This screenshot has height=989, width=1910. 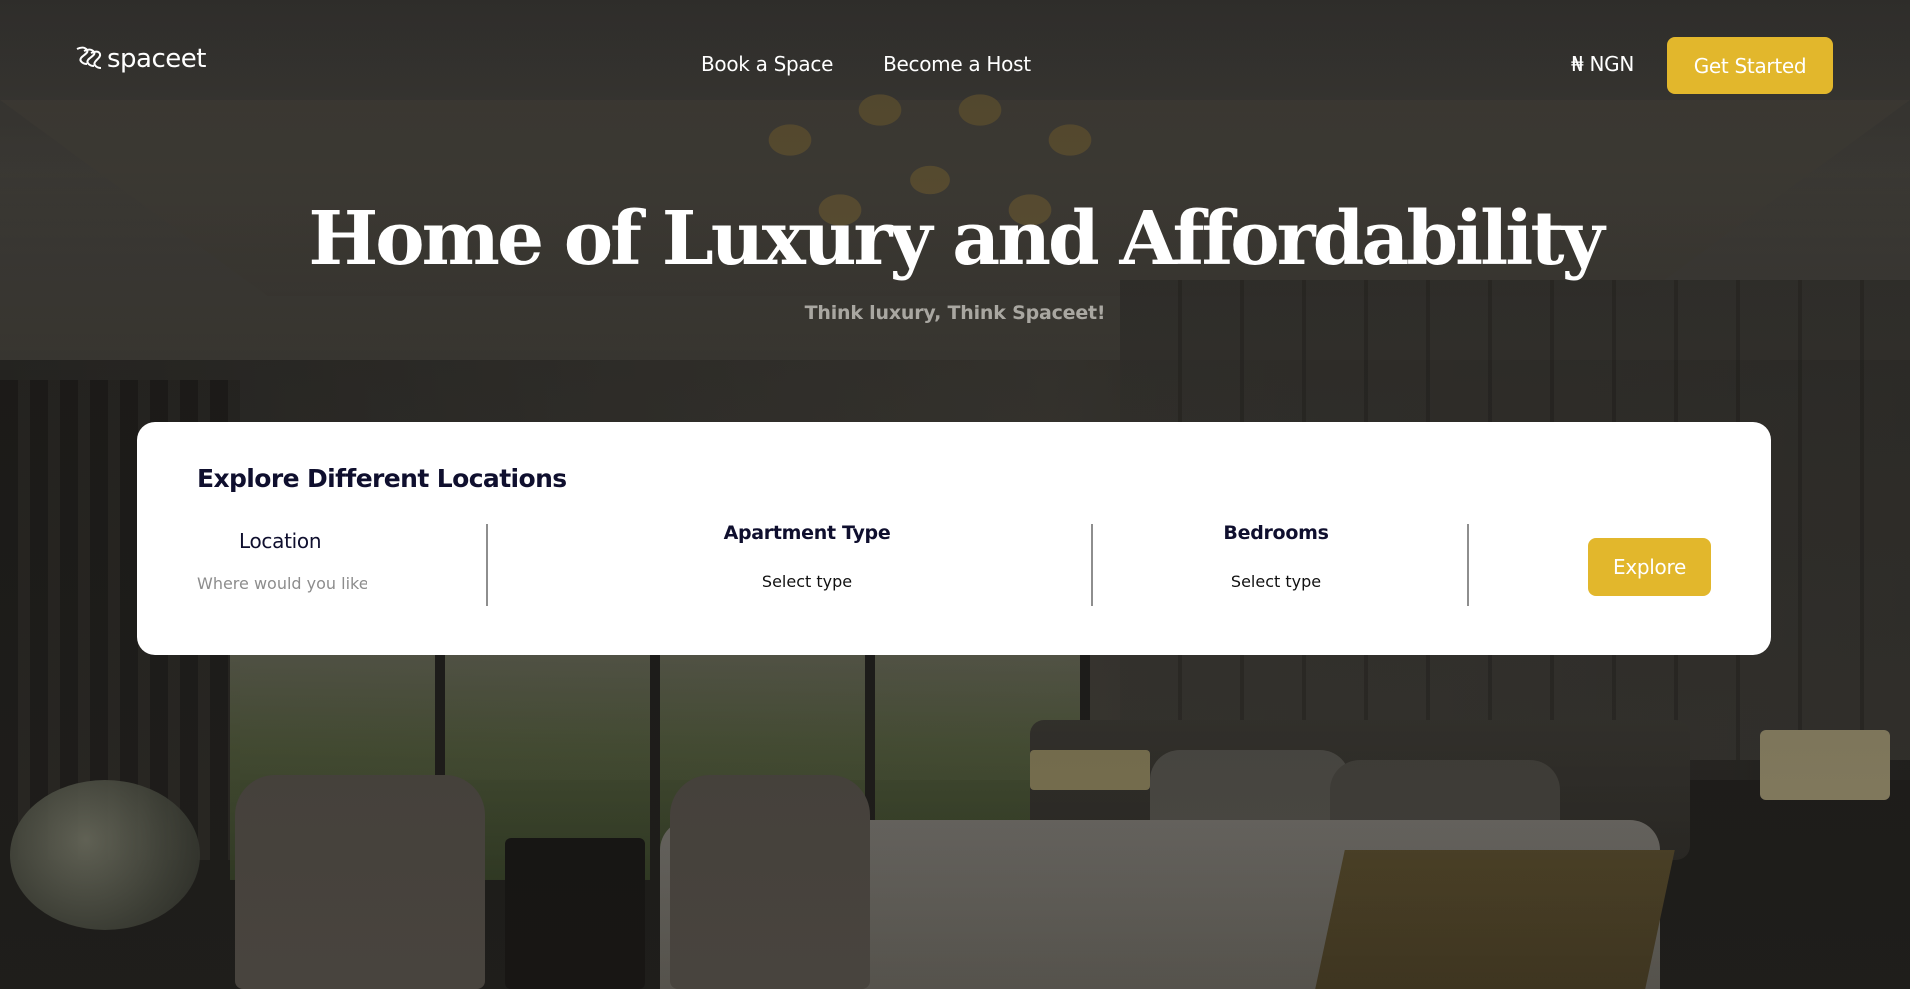 What do you see at coordinates (767, 64) in the screenshot?
I see `nav-book-a-space: Book a Space` at bounding box center [767, 64].